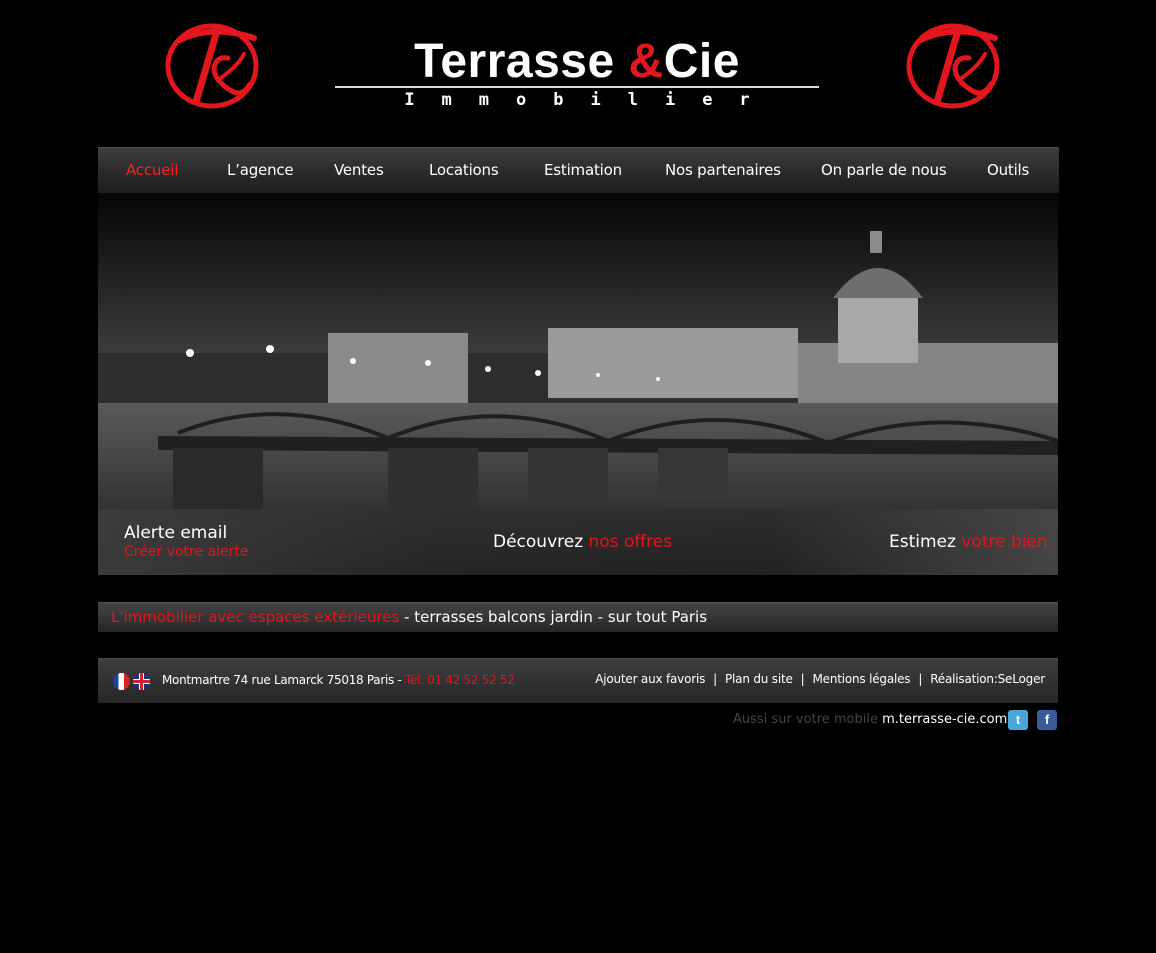  Describe the element at coordinates (175, 533) in the screenshot. I see `email-alert-title: Alerte email` at that location.